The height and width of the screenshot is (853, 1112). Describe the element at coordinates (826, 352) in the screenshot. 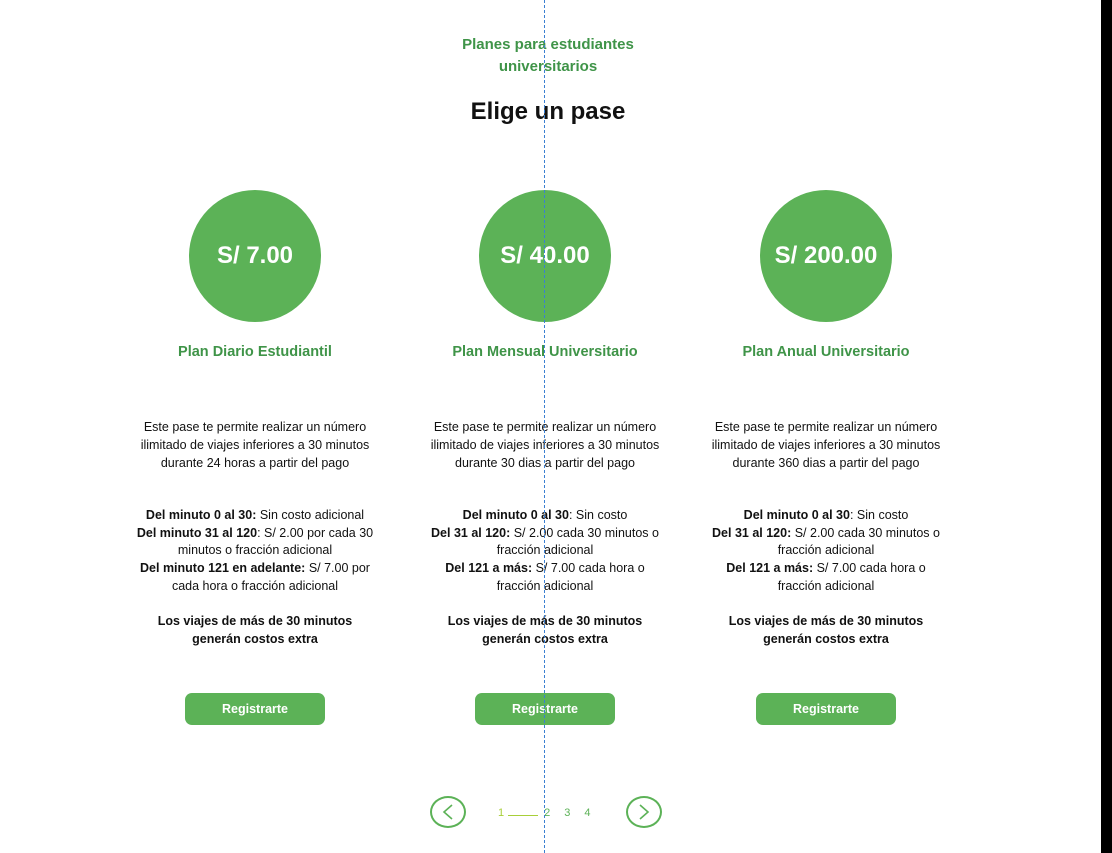

I see `plan-title: Plan Anual Universitario` at that location.